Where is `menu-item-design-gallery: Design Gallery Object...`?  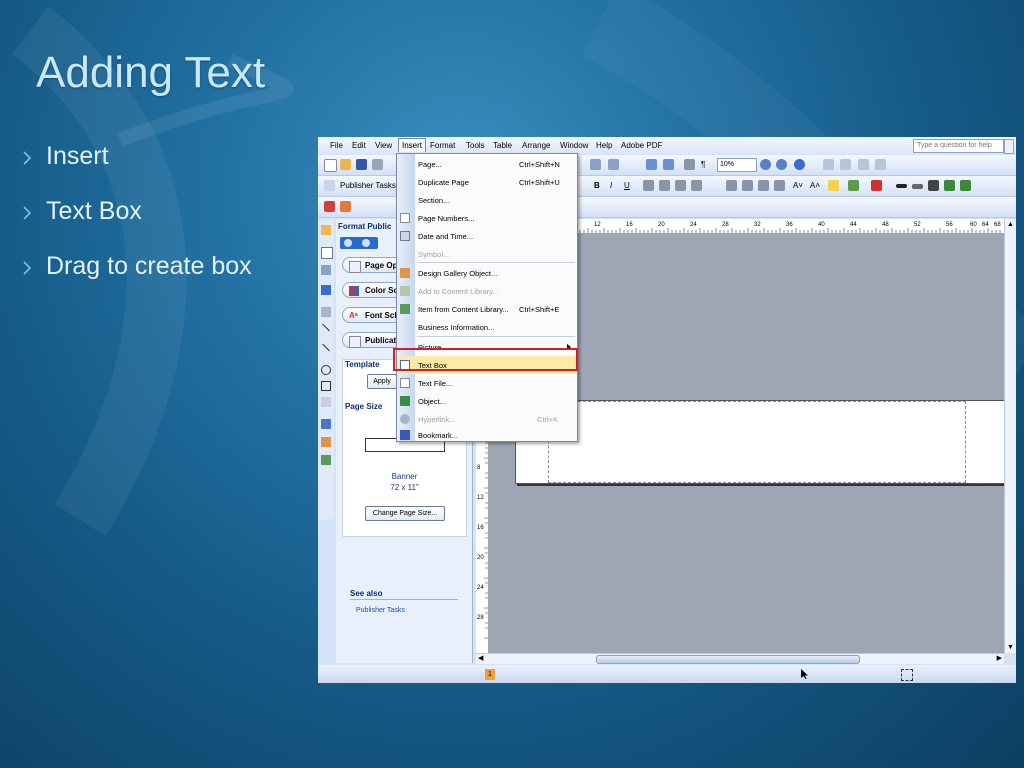 menu-item-design-gallery: Design Gallery Object... is located at coordinates (487, 273).